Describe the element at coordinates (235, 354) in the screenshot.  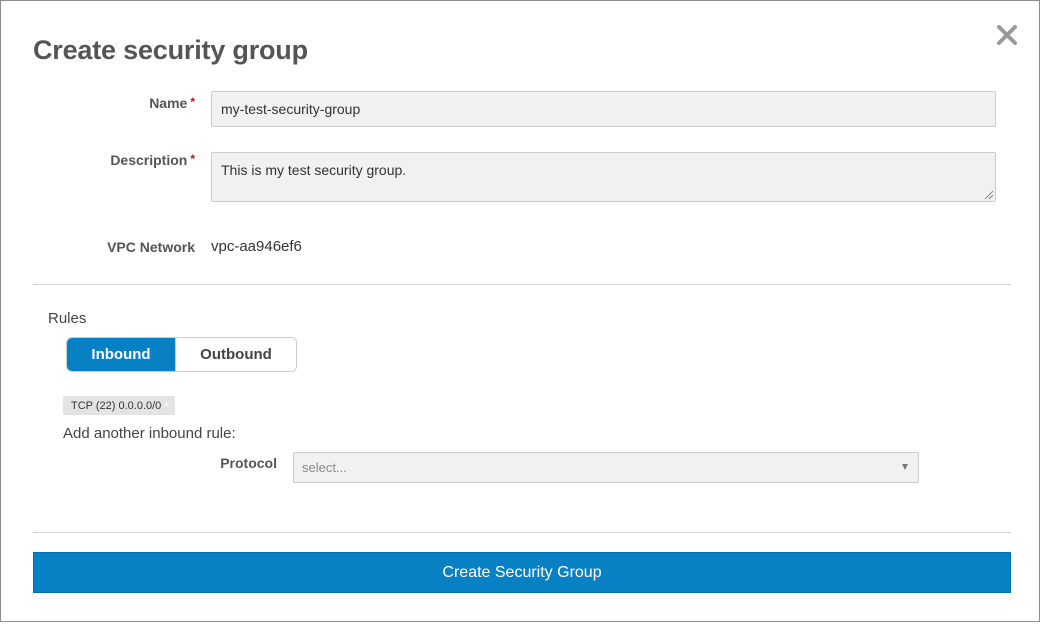
I see `tab-outbound: Outbound` at that location.